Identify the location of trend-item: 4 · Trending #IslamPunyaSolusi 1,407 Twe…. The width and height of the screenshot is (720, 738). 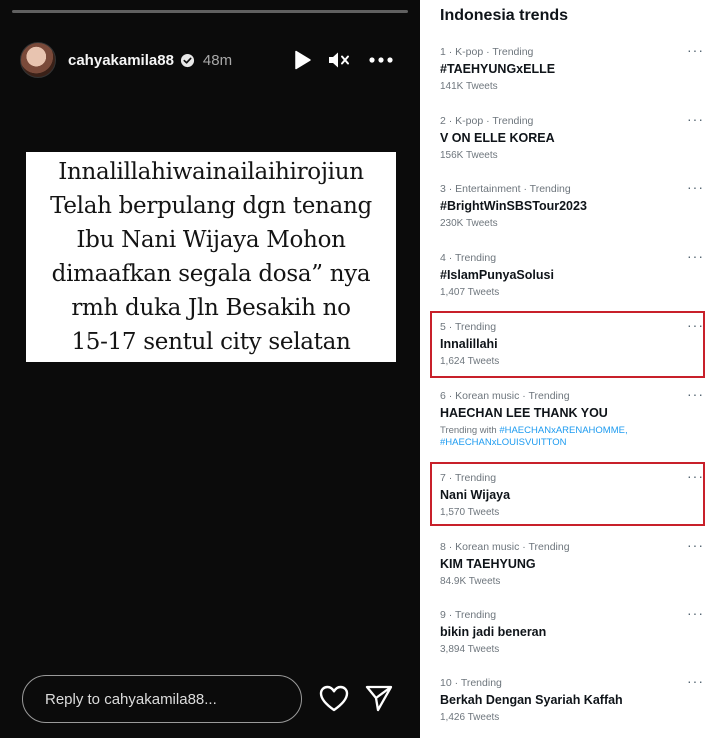
(575, 273).